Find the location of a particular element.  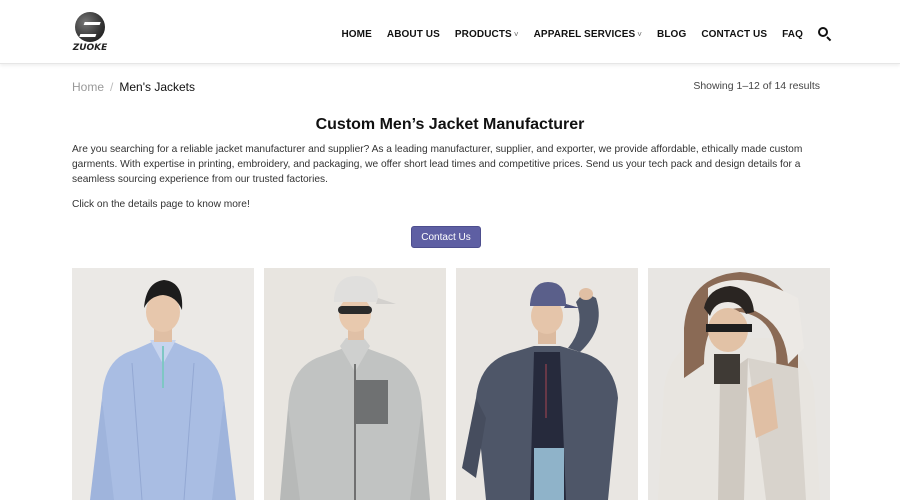

nav-item-apparel-services: APPAREL SERVICES ˅ is located at coordinates (588, 34).